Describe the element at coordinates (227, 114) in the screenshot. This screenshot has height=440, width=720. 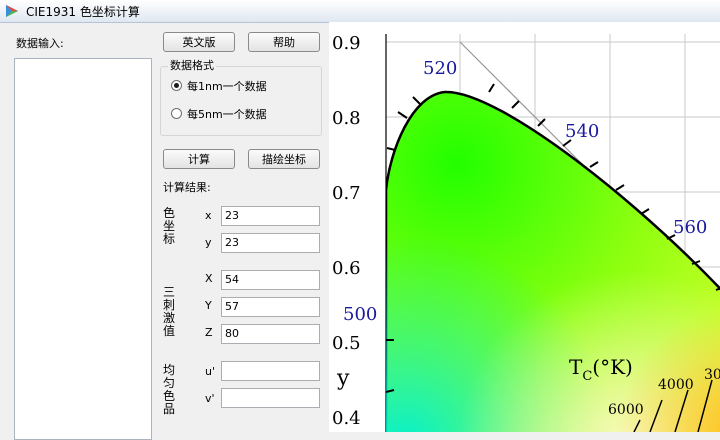
I see `radio-5nm-label: 每5nm一个数据` at that location.